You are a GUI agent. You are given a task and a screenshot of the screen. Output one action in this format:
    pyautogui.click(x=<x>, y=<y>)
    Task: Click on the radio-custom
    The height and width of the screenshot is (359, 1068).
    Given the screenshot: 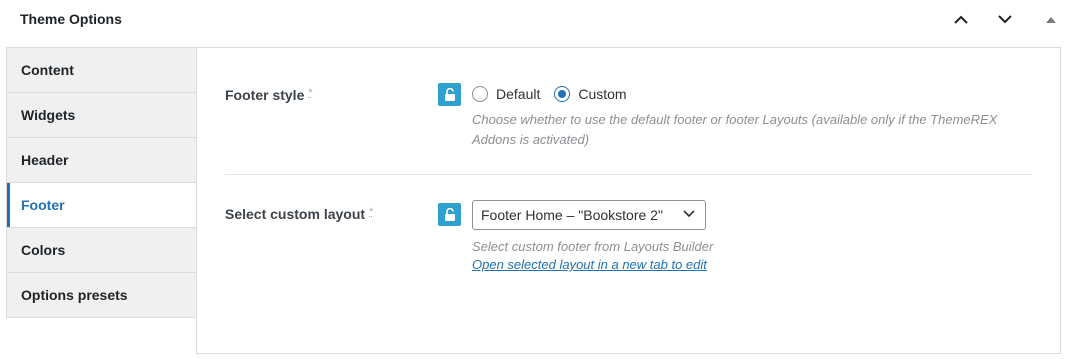 What is the action you would take?
    pyautogui.click(x=562, y=94)
    